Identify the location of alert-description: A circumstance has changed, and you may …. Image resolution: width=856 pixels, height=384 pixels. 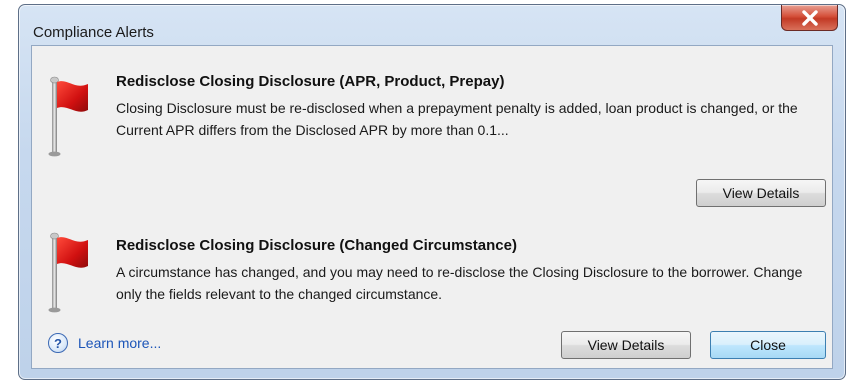
(459, 283).